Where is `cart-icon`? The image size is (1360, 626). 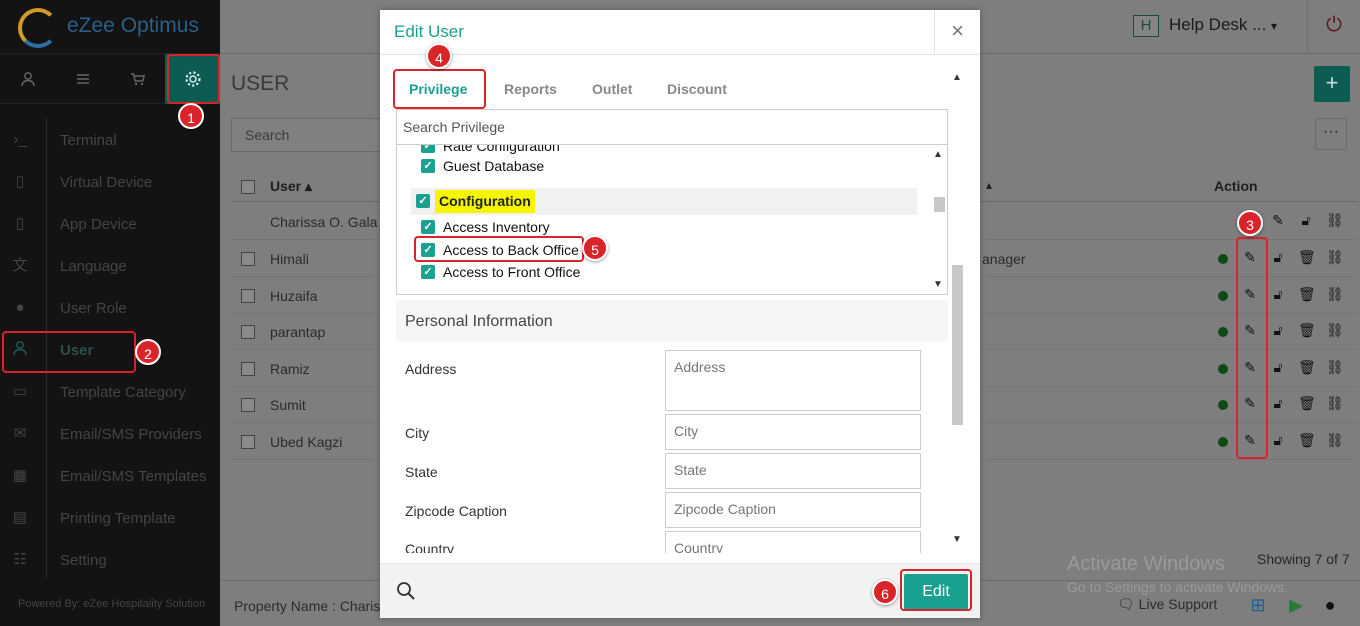 cart-icon is located at coordinates (137, 79).